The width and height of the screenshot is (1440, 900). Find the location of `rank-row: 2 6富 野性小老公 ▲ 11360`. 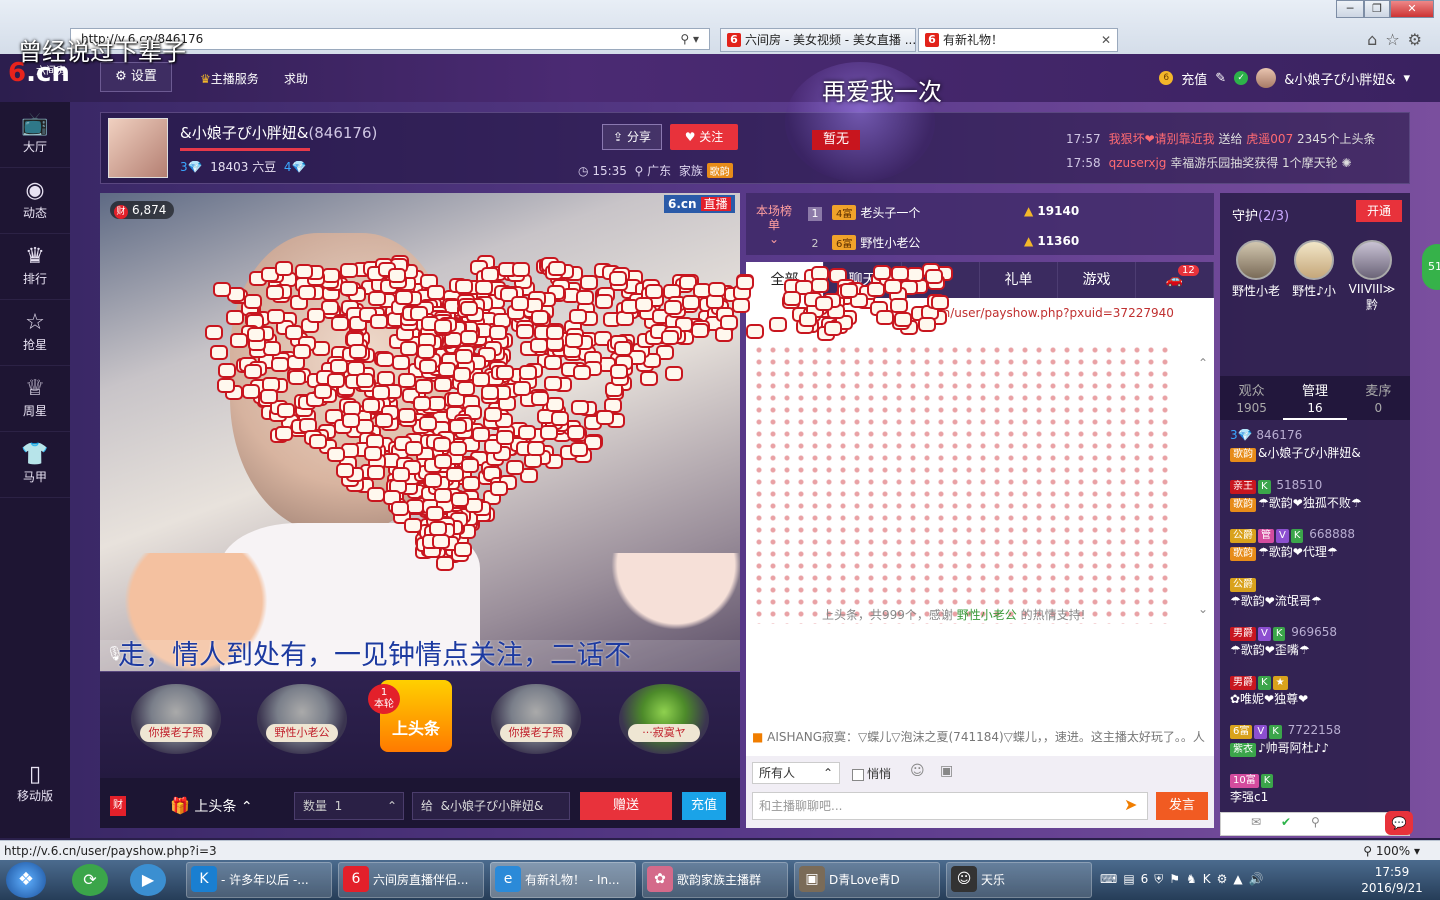

rank-row: 2 6富 野性小老公 ▲ 11360 is located at coordinates (864, 242).